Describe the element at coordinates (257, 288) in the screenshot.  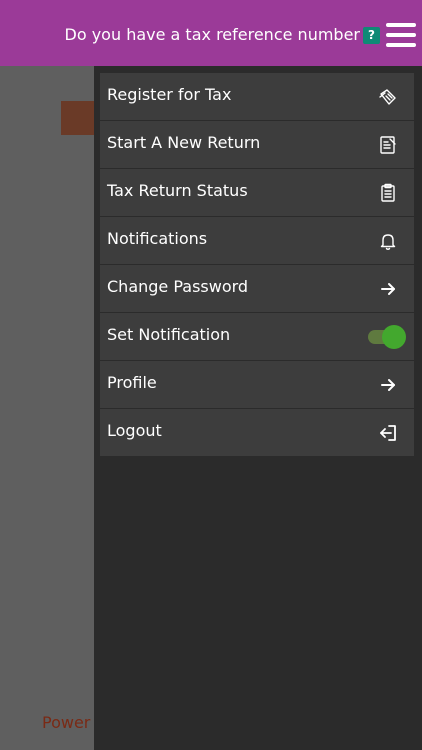
I see `menu-item-change-password: Change Password` at that location.